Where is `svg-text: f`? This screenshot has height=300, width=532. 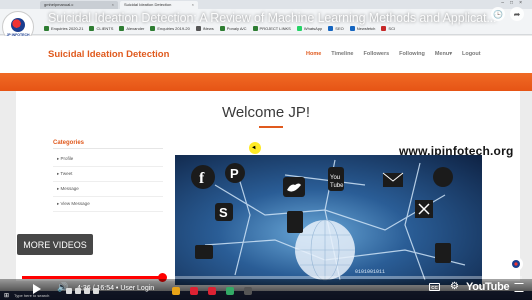
svg-text: f is located at coordinates (202, 178).